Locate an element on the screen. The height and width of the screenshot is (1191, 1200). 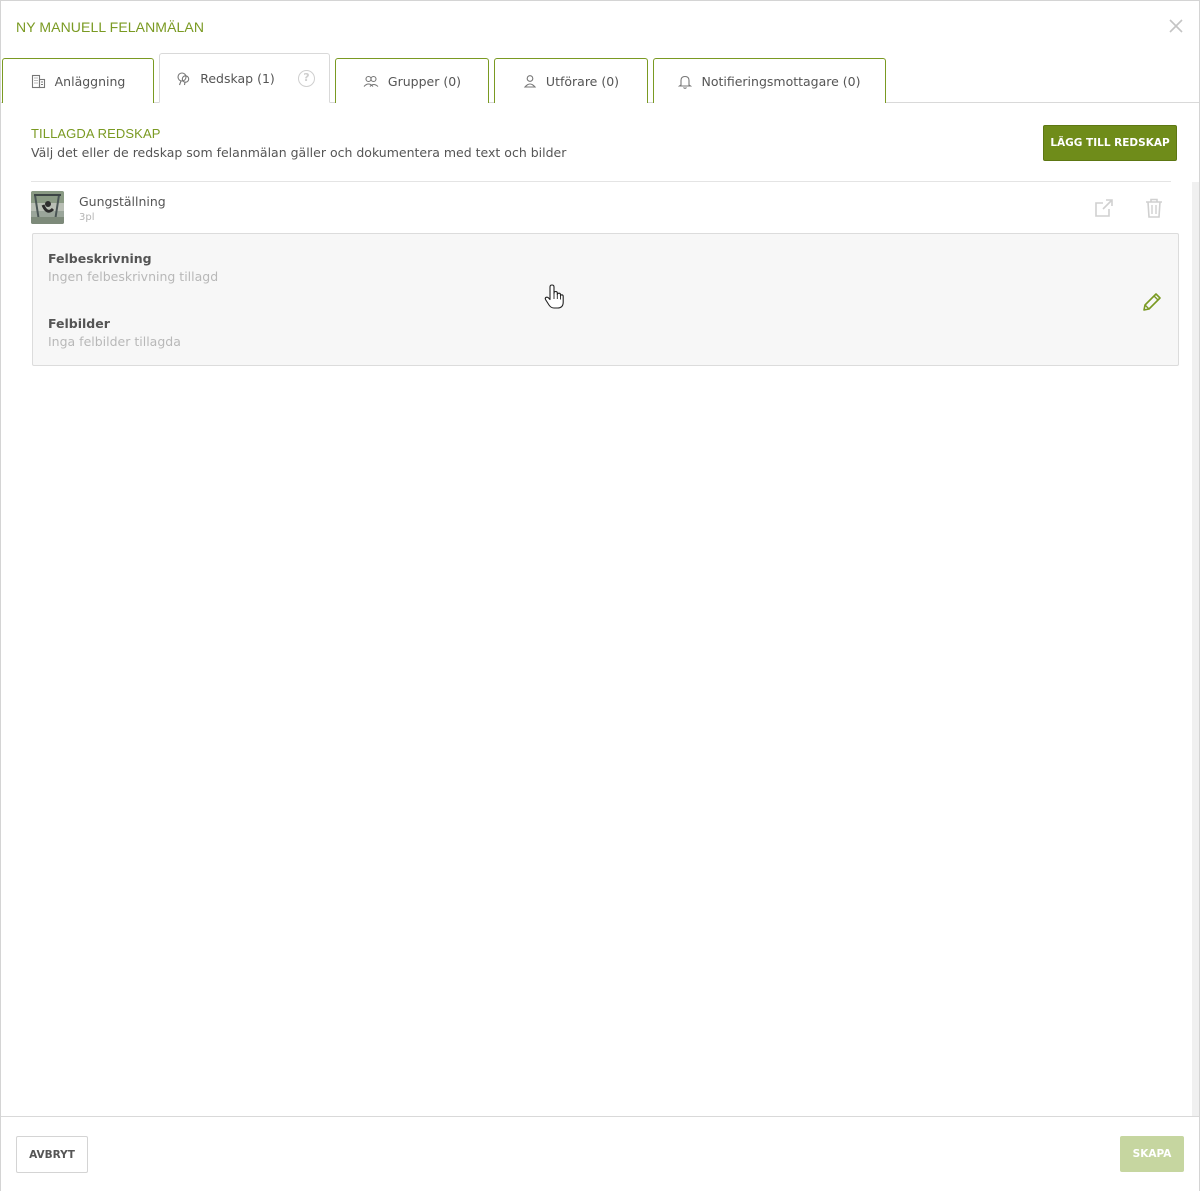
equipment-name: Gungställning is located at coordinates (122, 201).